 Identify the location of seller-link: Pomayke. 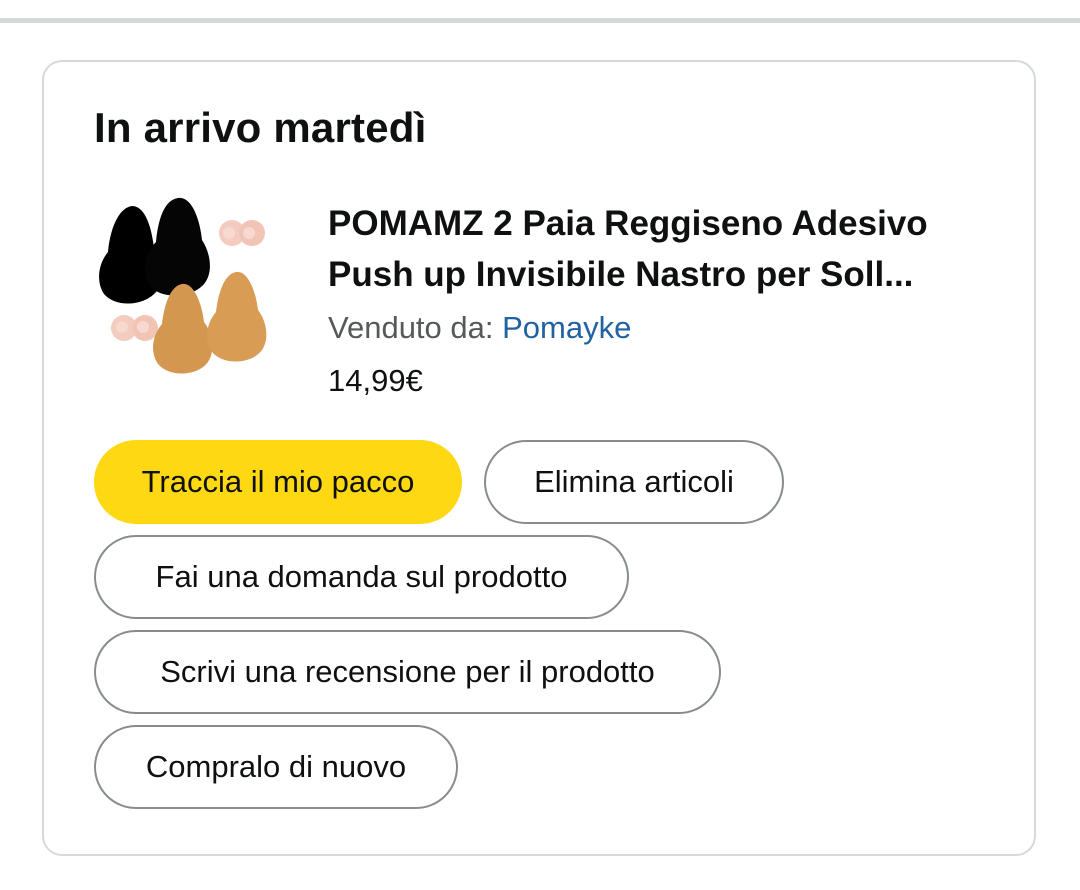
(566, 327).